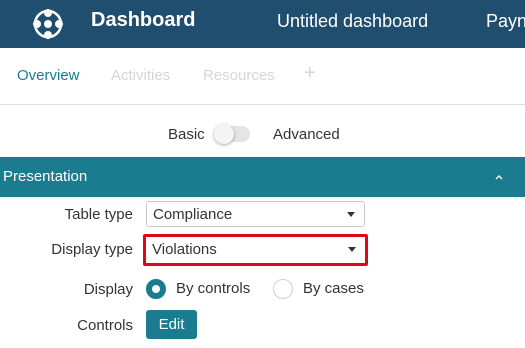 Image resolution: width=525 pixels, height=348 pixels. What do you see at coordinates (306, 134) in the screenshot?
I see `mode-advanced-label: Advanced` at bounding box center [306, 134].